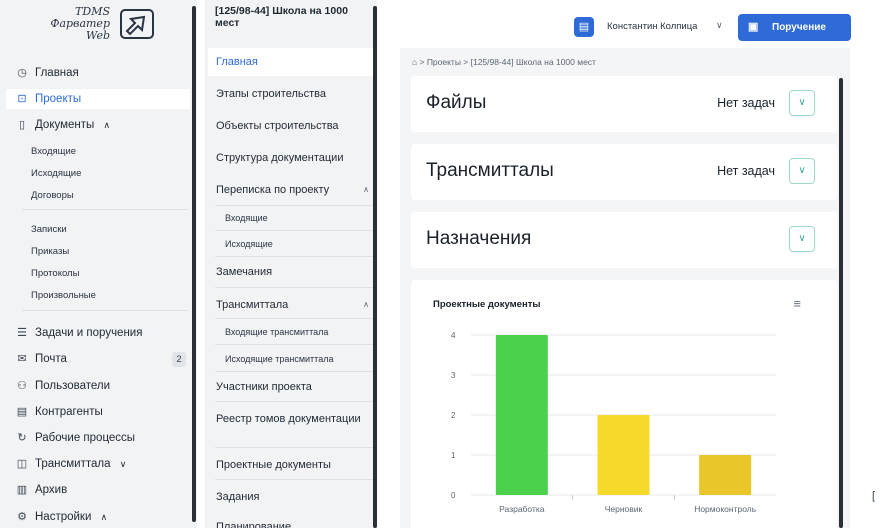 The height and width of the screenshot is (528, 880). Describe the element at coordinates (63, 517) in the screenshot. I see `nav-item-label: Настройки` at that location.